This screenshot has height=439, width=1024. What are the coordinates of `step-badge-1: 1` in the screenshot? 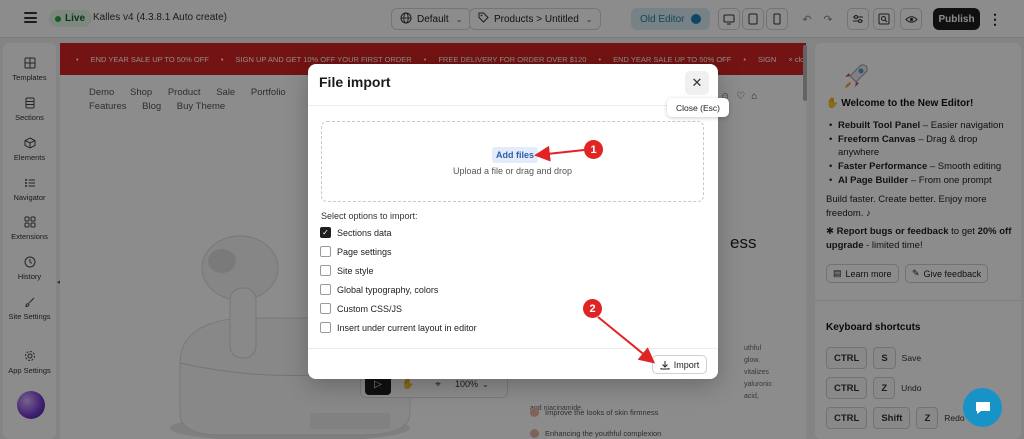 It's located at (593, 149).